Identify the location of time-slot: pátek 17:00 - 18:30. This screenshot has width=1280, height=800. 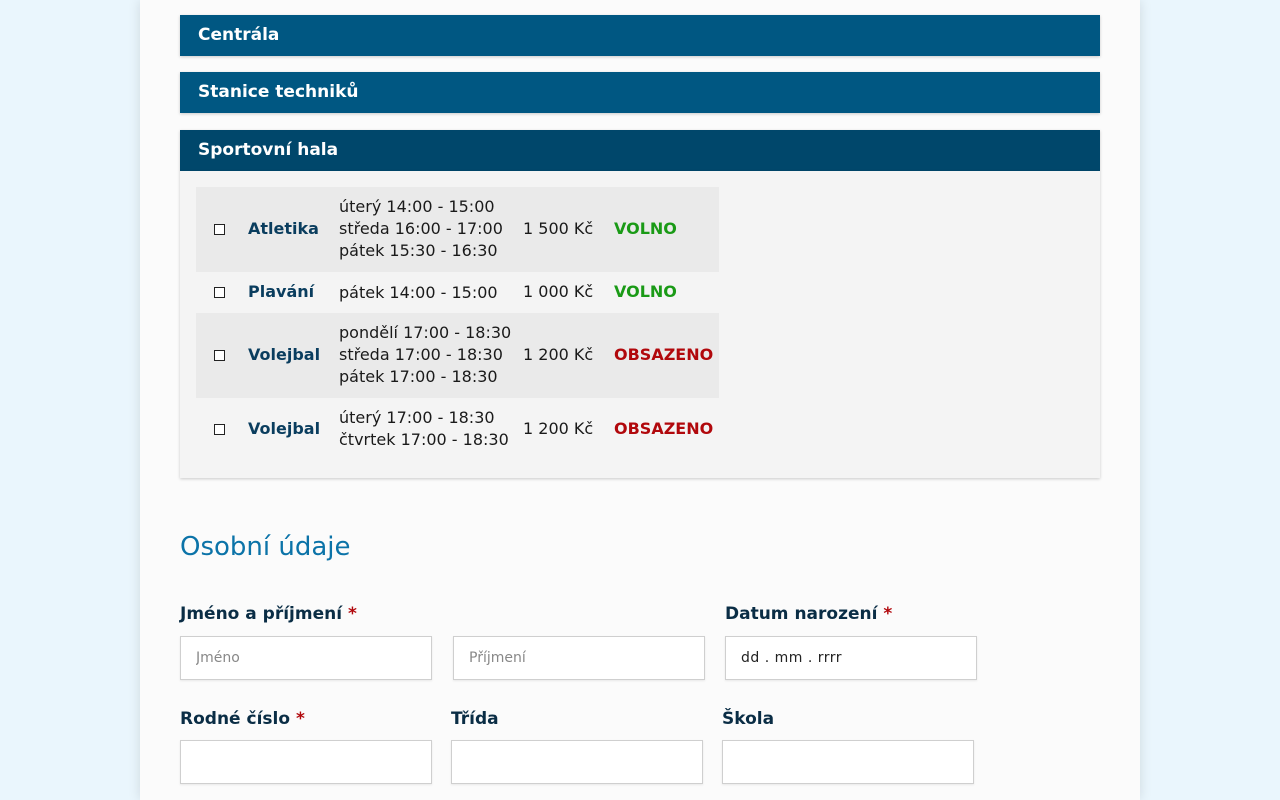
(418, 376).